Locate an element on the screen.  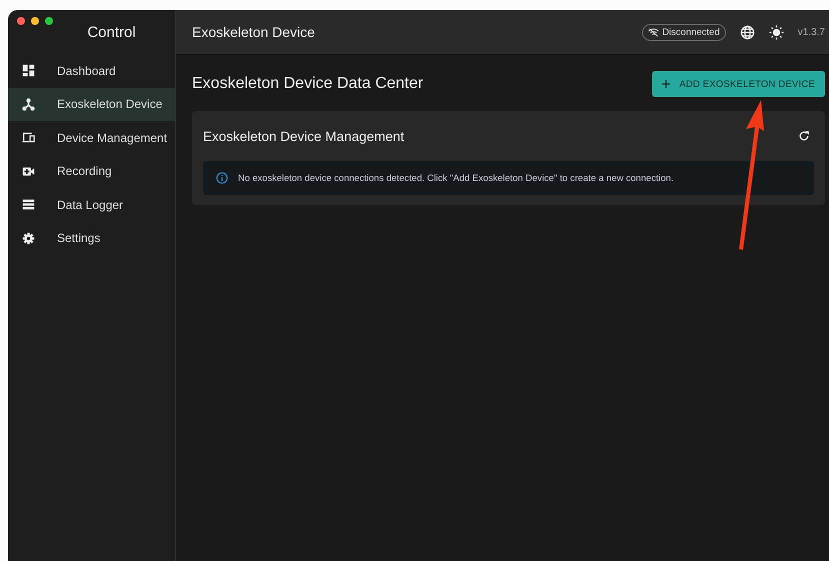
sun-icon is located at coordinates (776, 32).